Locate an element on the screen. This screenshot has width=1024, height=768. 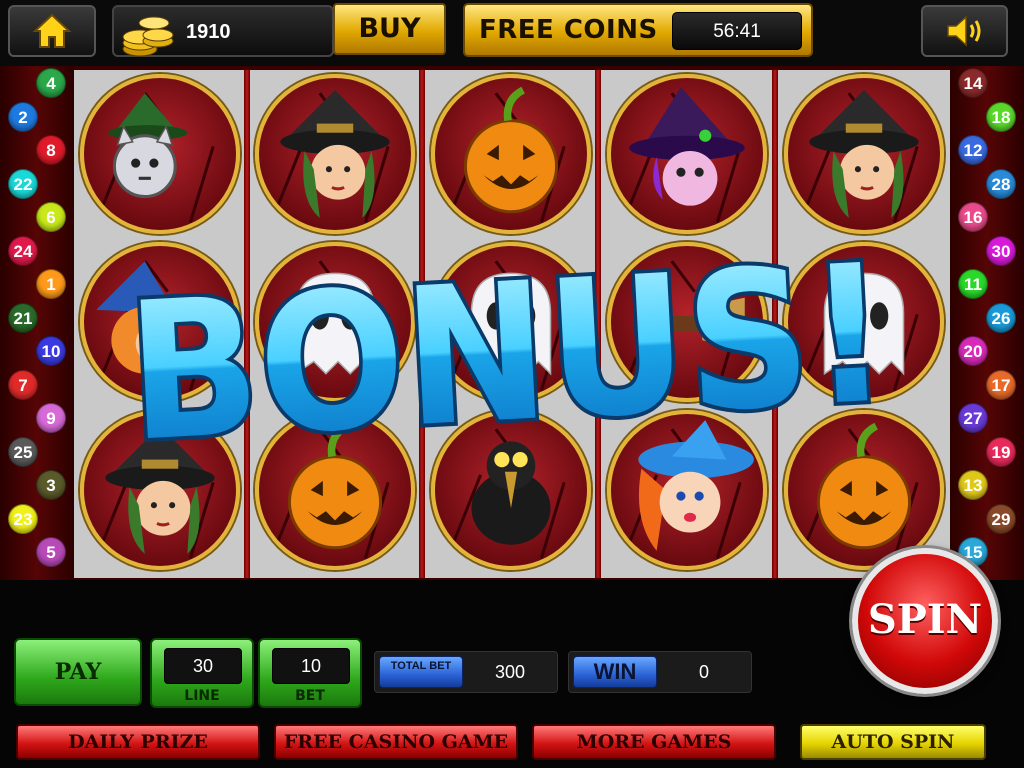
free-coins-button: FREE COINS 56:41 is located at coordinates (638, 30).